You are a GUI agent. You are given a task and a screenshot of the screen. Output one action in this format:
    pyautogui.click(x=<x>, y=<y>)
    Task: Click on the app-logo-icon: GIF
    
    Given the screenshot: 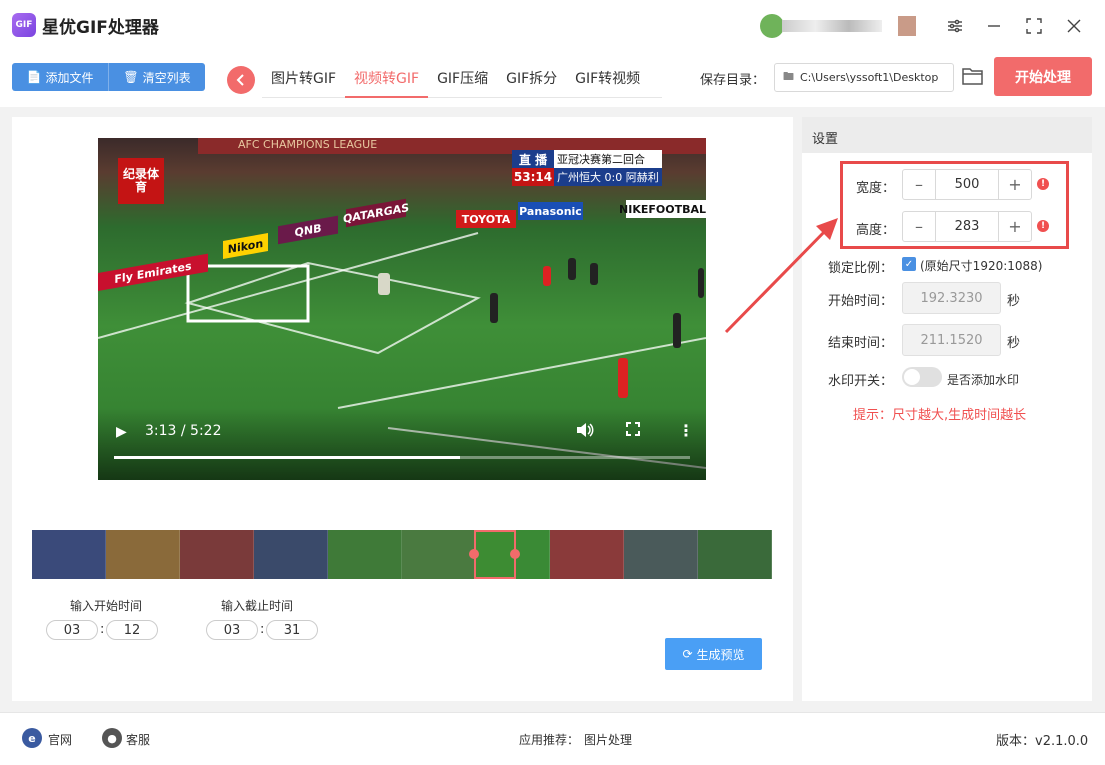 What is the action you would take?
    pyautogui.click(x=24, y=25)
    